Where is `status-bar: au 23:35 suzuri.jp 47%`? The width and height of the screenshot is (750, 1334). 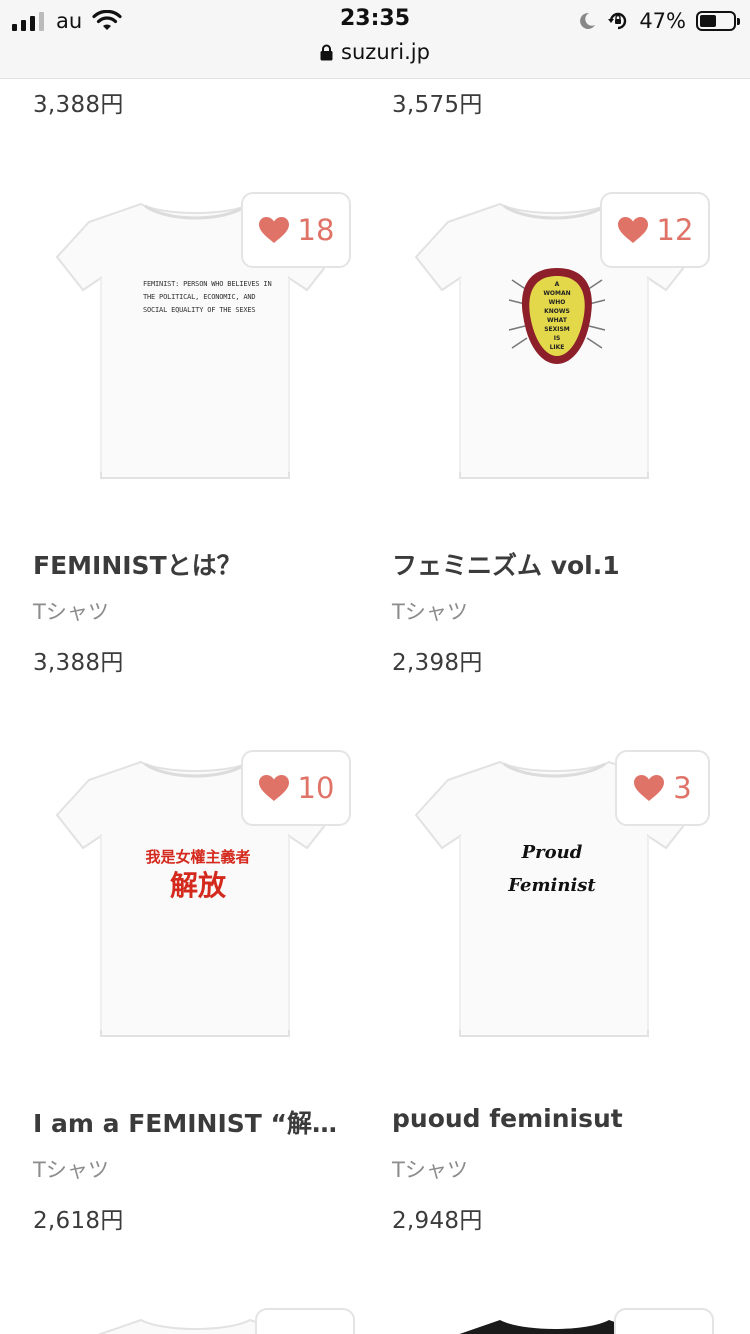
status-bar: au 23:35 suzuri.jp 47% is located at coordinates (375, 39).